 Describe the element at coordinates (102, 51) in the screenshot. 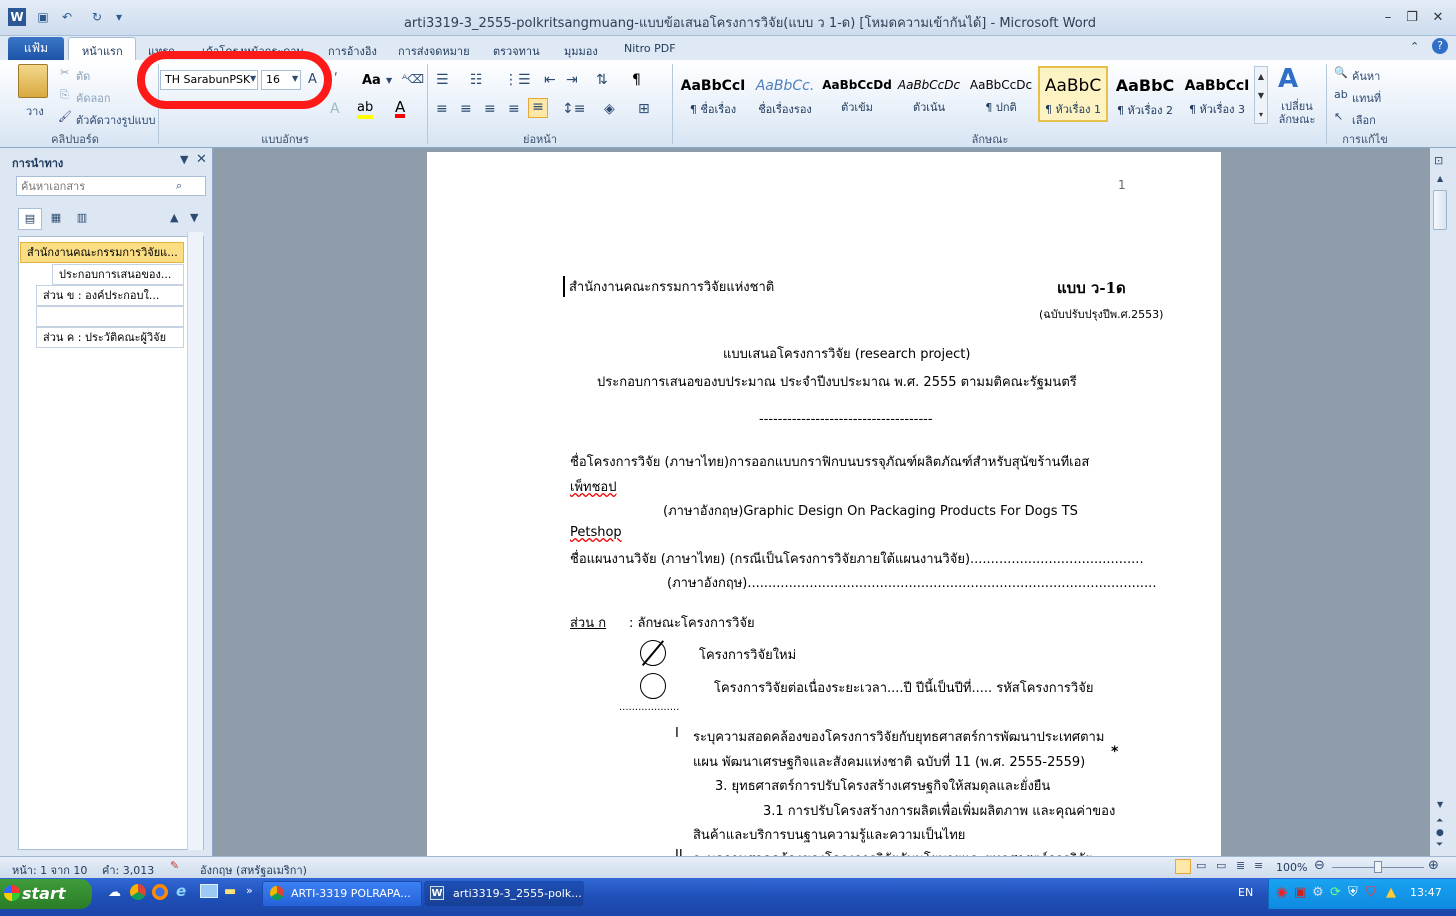

I see `tab-home: หน้าแรก` at that location.